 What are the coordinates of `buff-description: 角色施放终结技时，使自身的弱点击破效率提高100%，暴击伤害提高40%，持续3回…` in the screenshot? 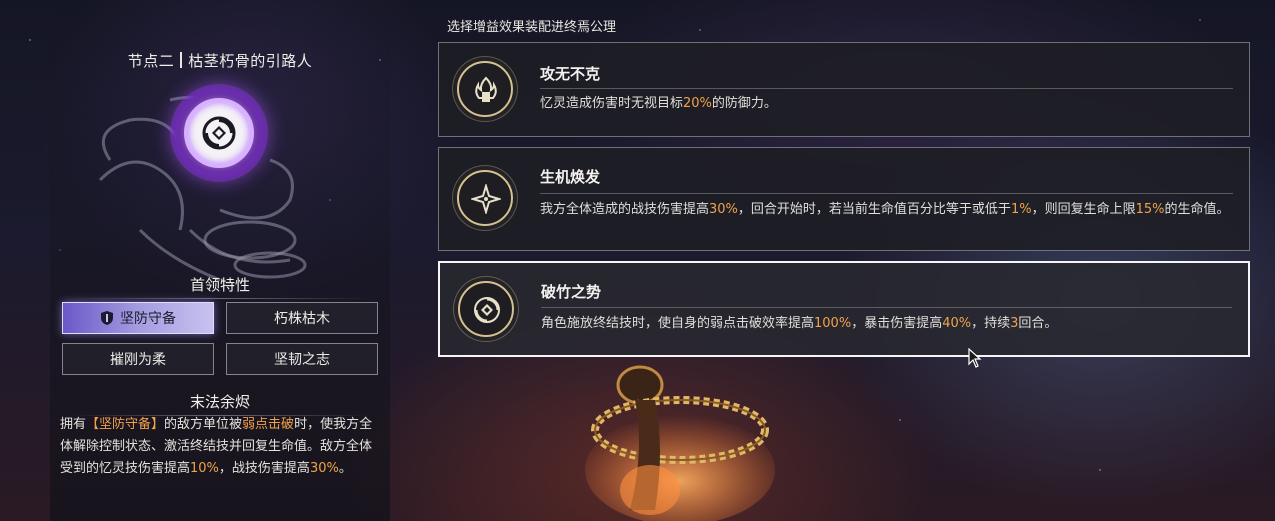 It's located at (886, 324).